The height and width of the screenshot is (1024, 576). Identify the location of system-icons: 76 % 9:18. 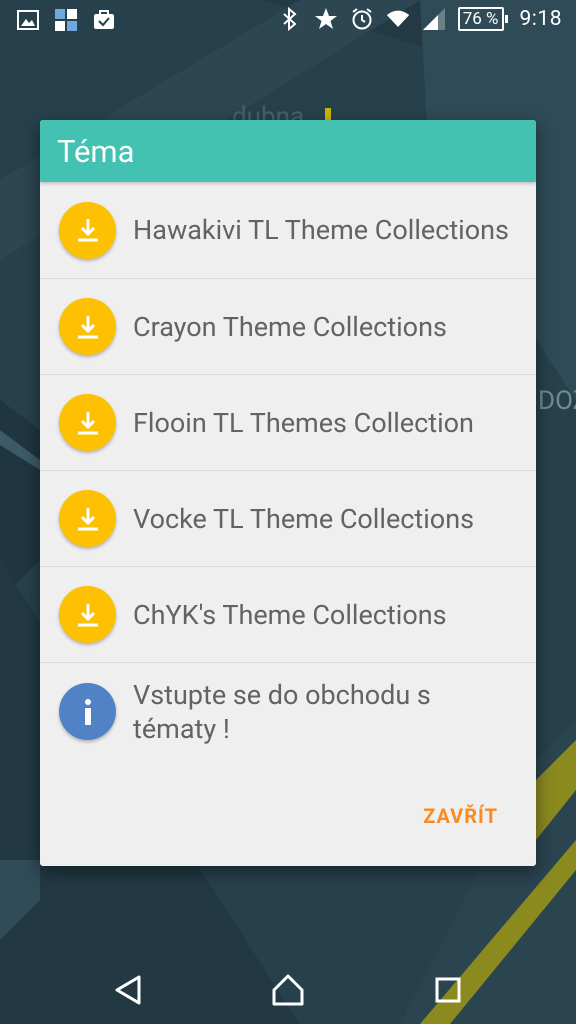
(420, 19).